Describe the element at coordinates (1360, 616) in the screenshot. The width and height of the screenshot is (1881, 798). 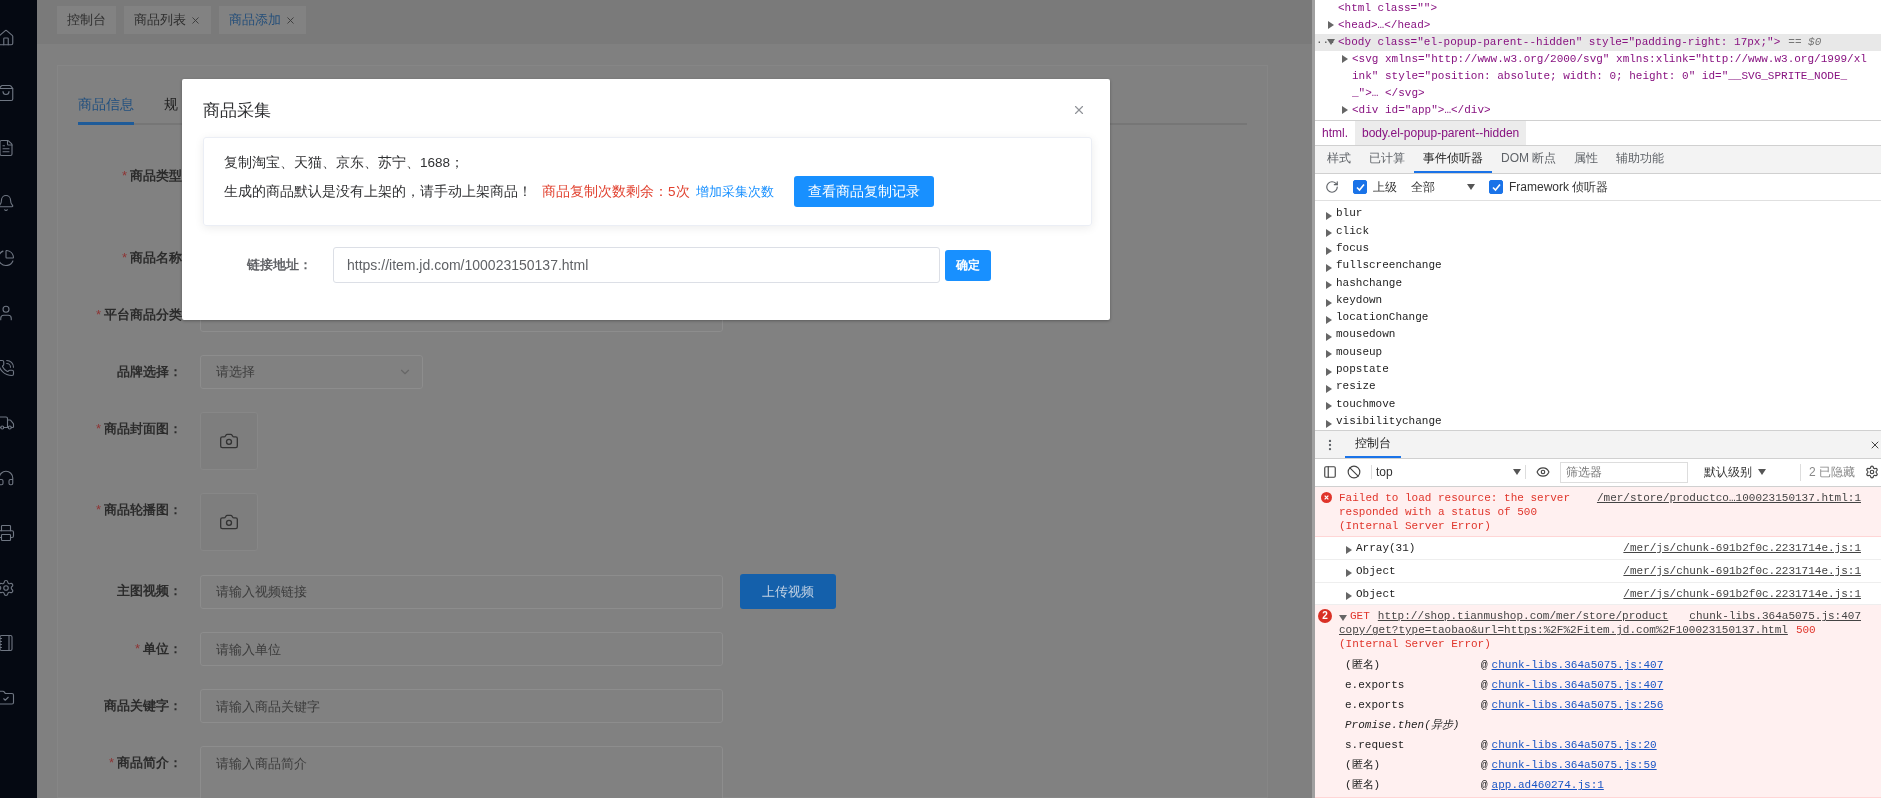
I see `request-method: GET` at that location.